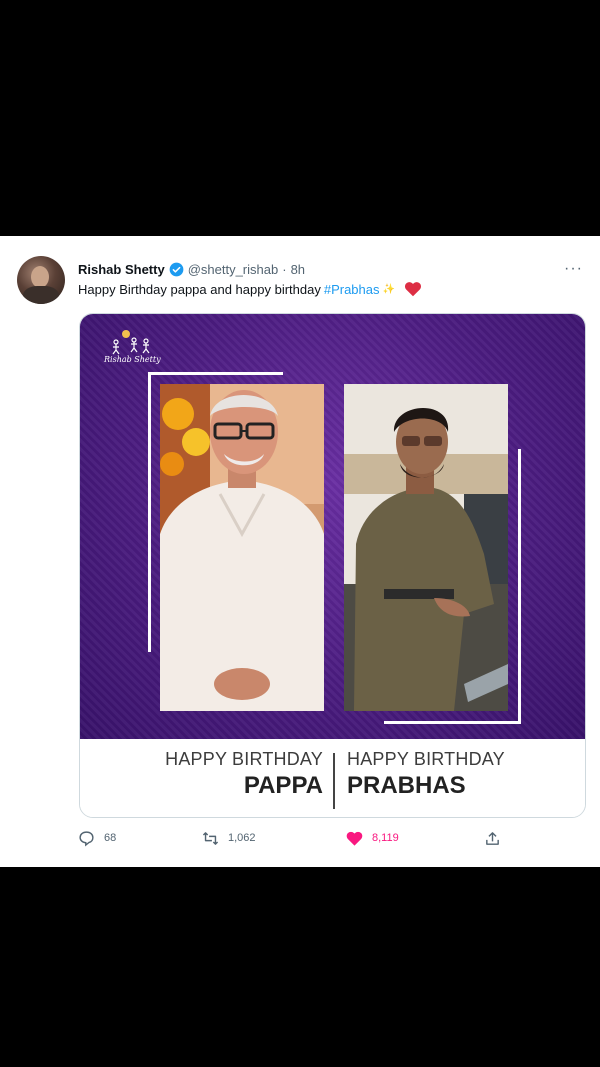 The image size is (600, 1067). What do you see at coordinates (298, 269) in the screenshot?
I see `tweet-time: 8h` at bounding box center [298, 269].